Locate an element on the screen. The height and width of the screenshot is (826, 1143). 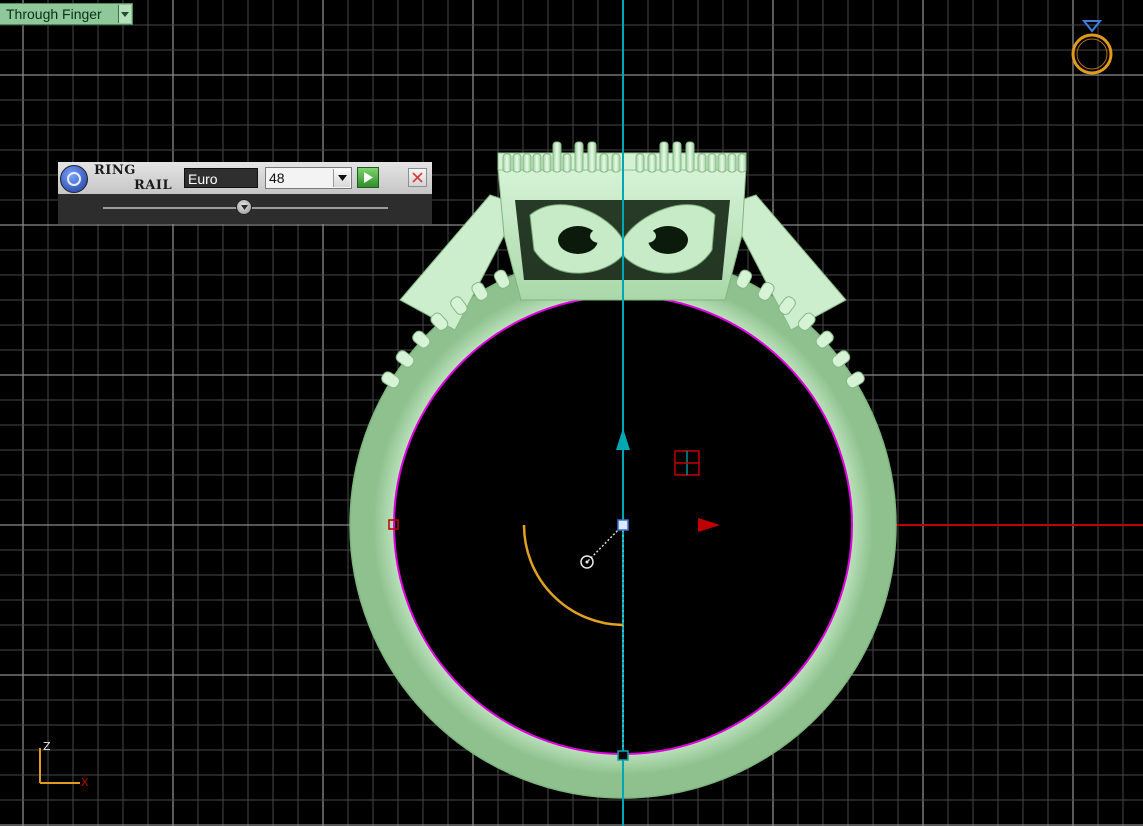
close-button is located at coordinates (417, 177).